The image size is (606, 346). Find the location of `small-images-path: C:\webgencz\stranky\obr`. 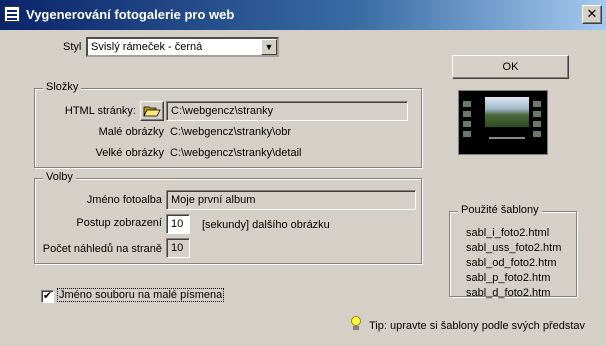

small-images-path: C:\webgencz\stranky\obr is located at coordinates (231, 132).